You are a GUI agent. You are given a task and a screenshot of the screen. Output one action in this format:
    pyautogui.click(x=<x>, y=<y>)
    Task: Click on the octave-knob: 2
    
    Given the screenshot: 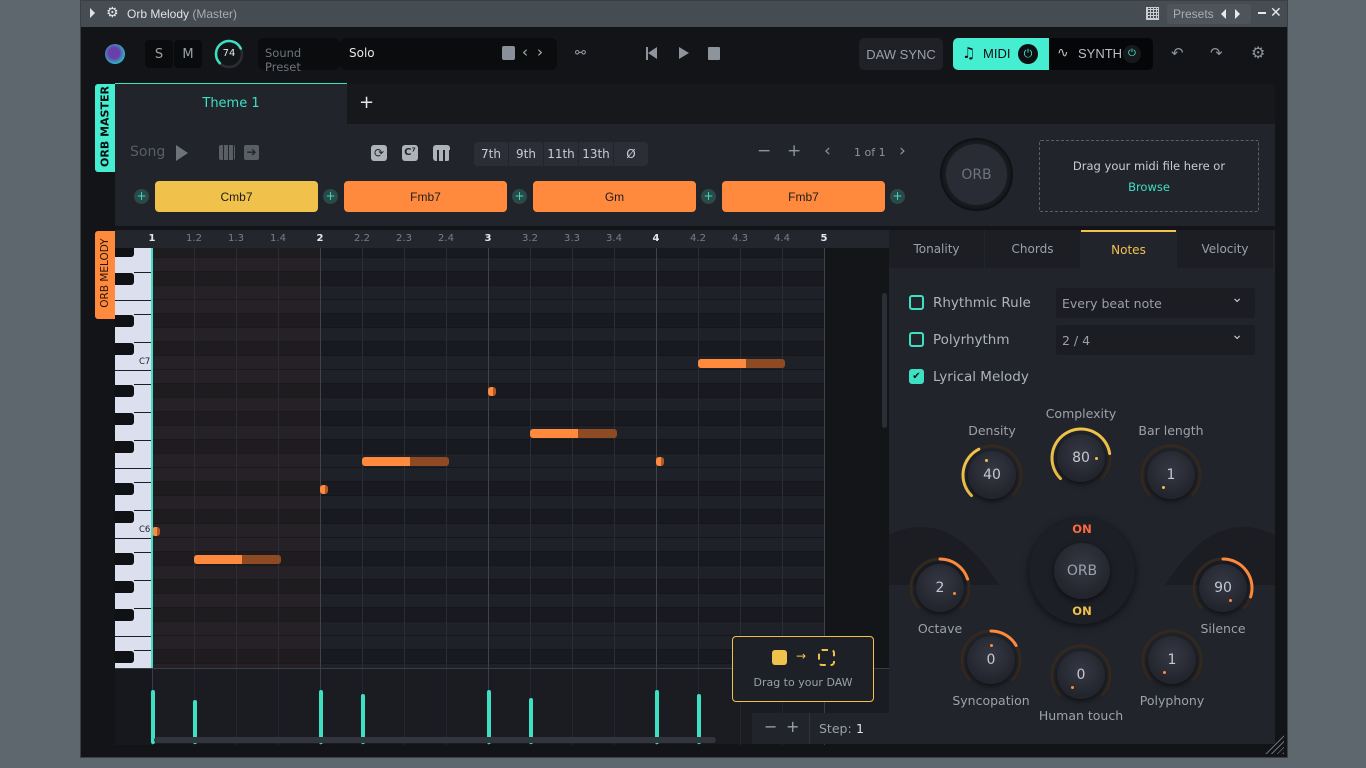 What is the action you would take?
    pyautogui.click(x=940, y=588)
    